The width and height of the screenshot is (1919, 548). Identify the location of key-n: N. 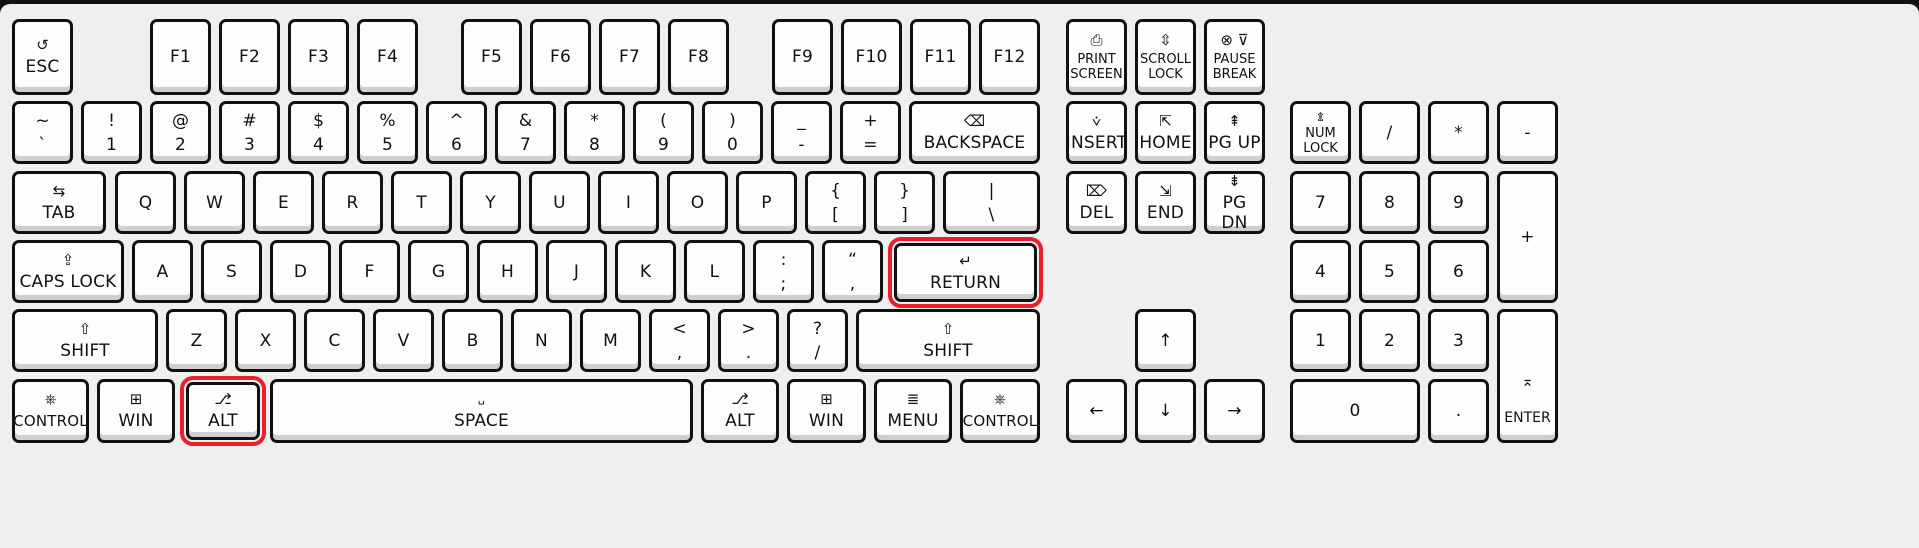
(541, 340).